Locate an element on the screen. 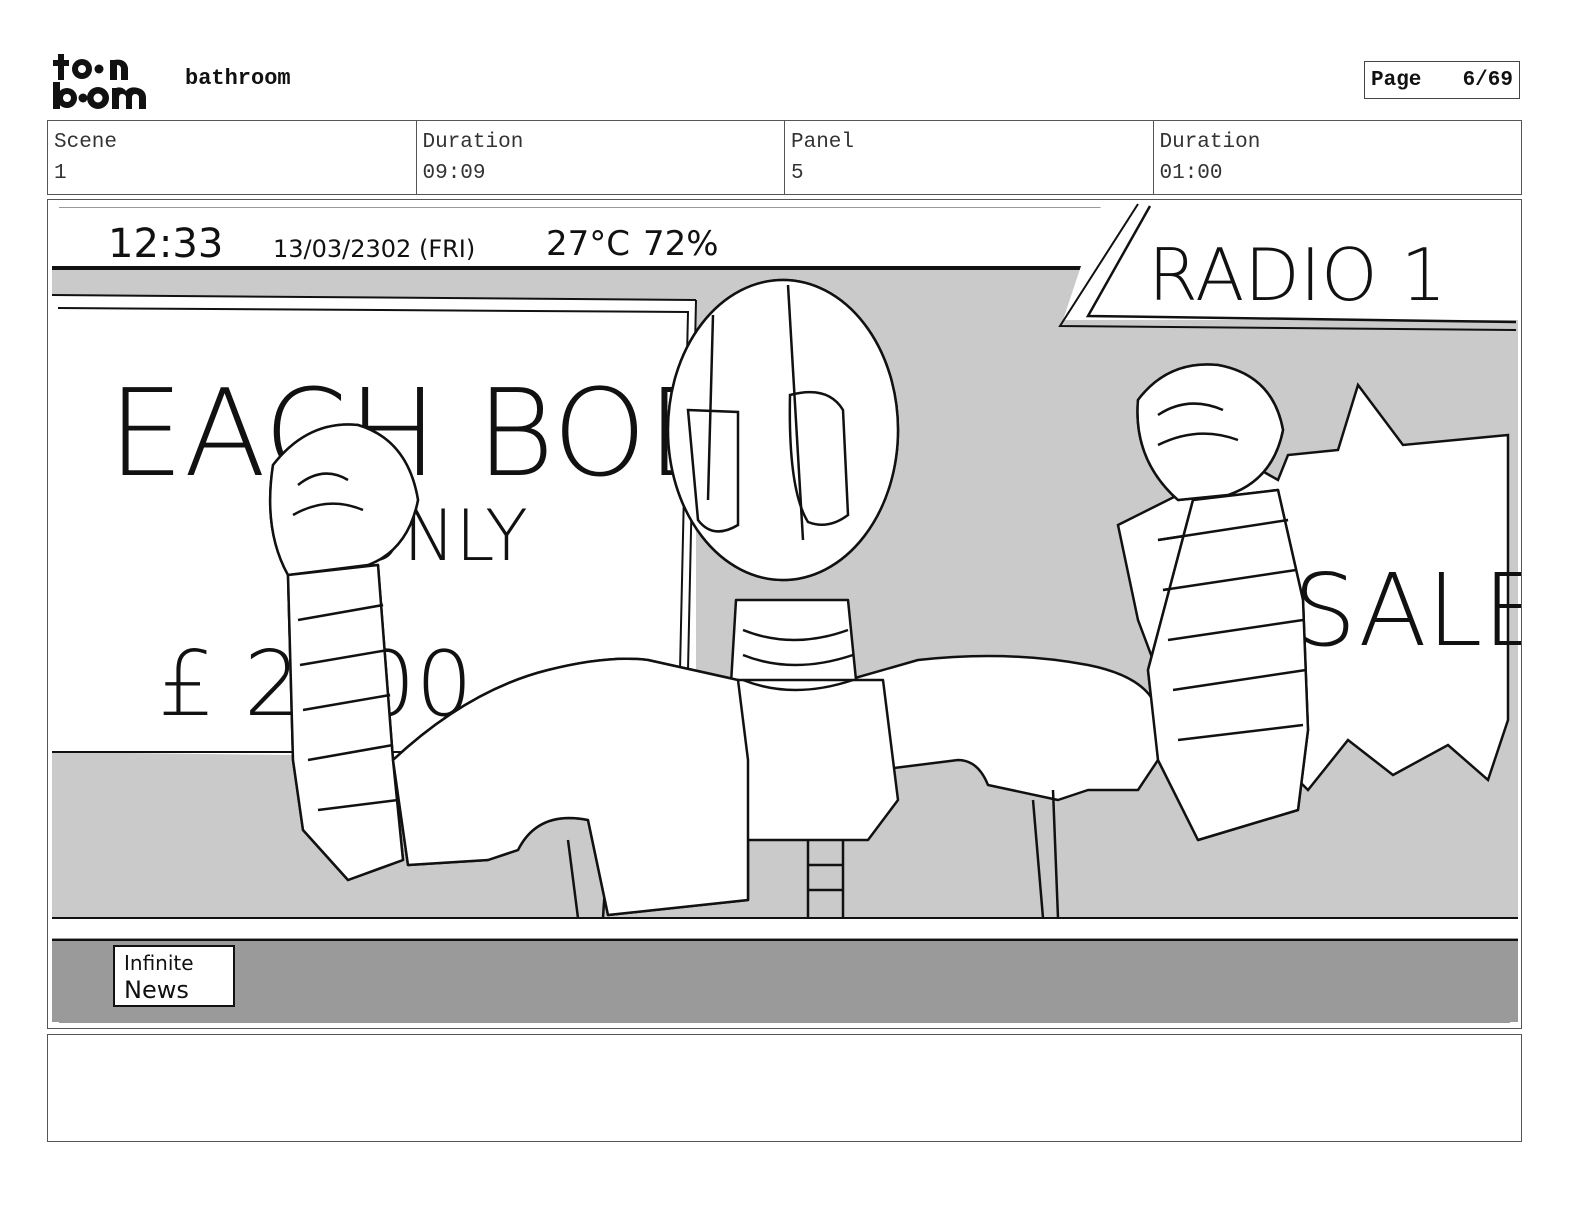 This screenshot has width=1584, height=1224. scene-value: 1 is located at coordinates (60, 173).